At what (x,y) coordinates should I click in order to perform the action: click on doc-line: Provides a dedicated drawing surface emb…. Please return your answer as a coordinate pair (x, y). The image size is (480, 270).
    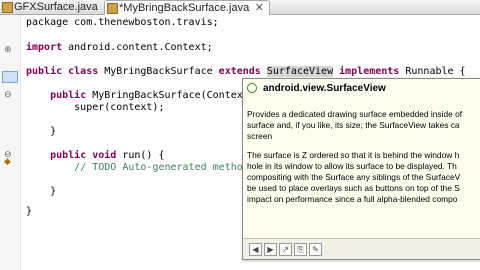
    Looking at the image, I should click on (355, 114).